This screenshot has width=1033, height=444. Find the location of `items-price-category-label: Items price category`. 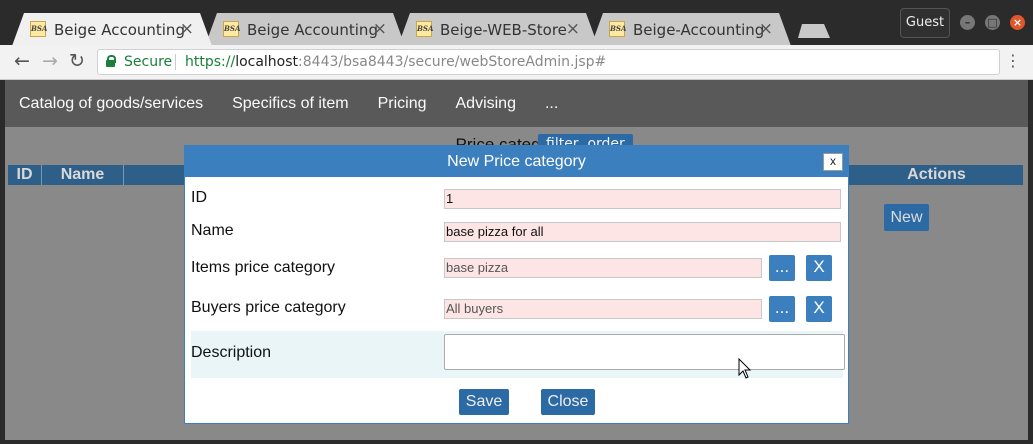

items-price-category-label: Items price category is located at coordinates (263, 267).